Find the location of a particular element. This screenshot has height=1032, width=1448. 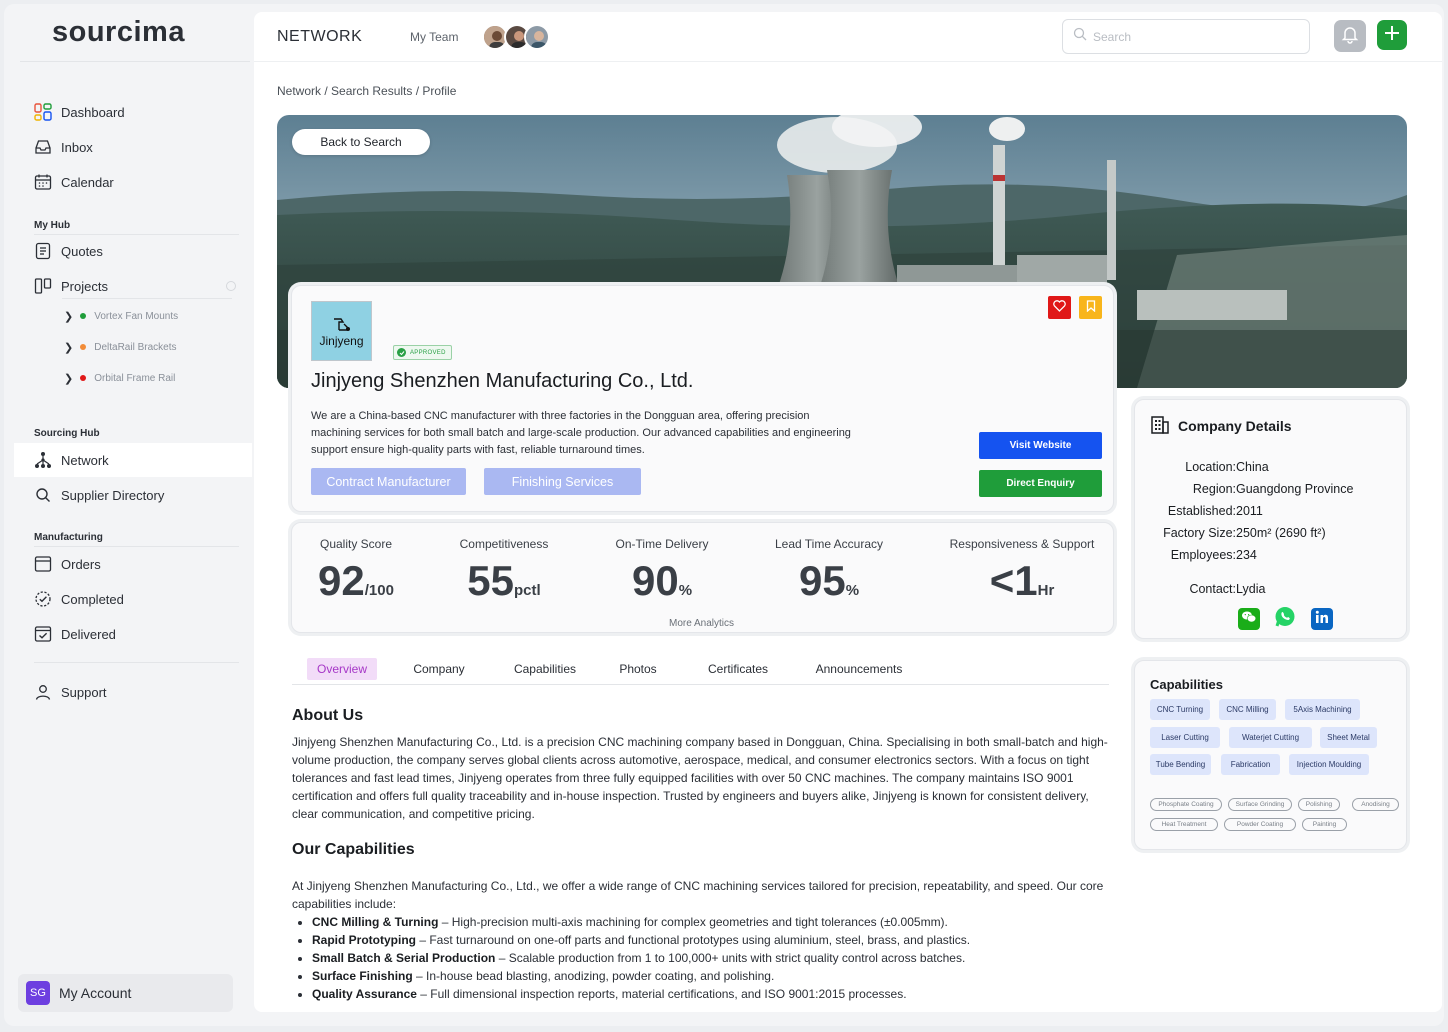

nav-inbox: Inbox is located at coordinates (133, 147).